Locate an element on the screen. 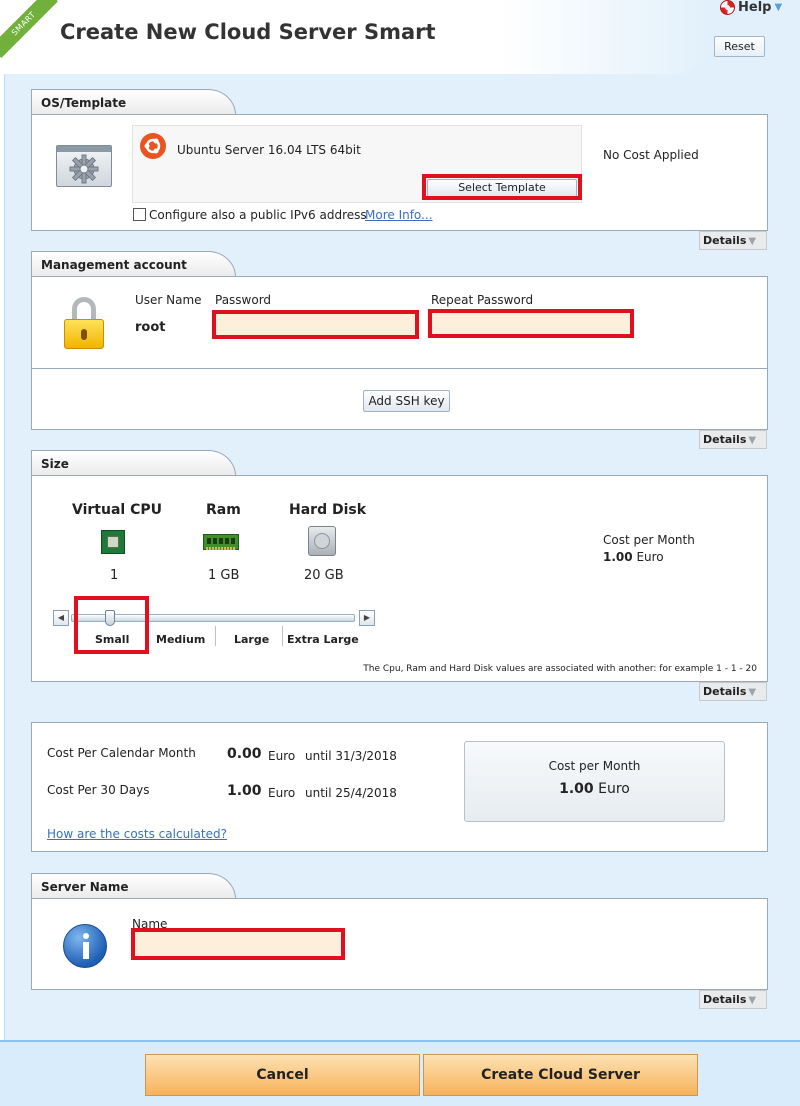 The height and width of the screenshot is (1106, 800). size-cost-label: Cost per Month is located at coordinates (649, 540).